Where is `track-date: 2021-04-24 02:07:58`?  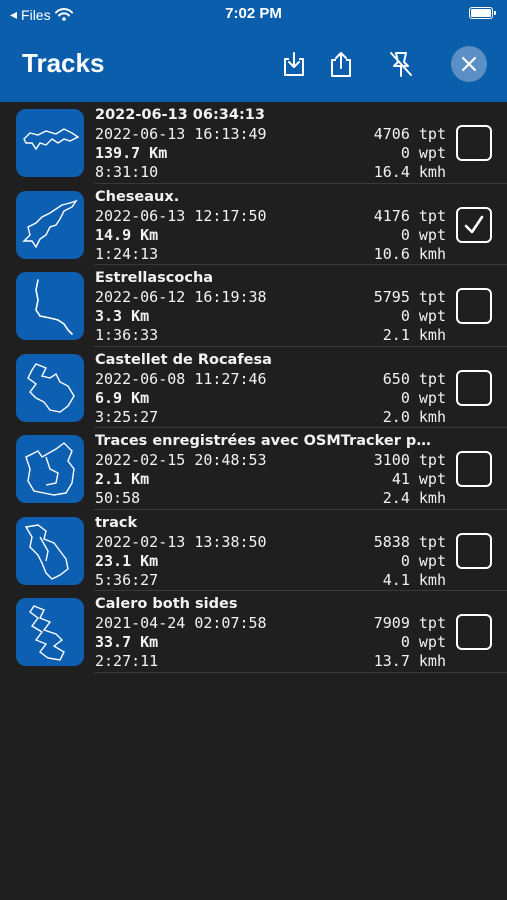 track-date: 2021-04-24 02:07:58 is located at coordinates (181, 623).